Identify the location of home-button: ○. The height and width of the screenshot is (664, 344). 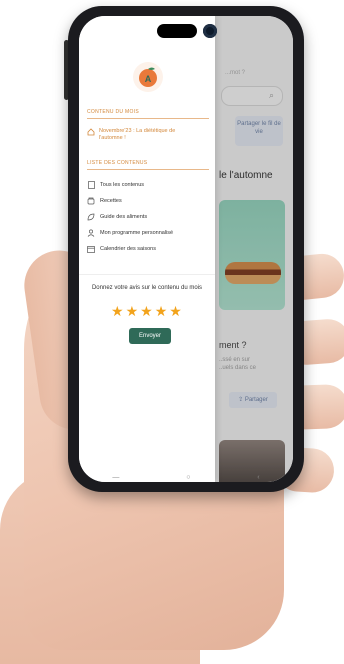
(188, 477).